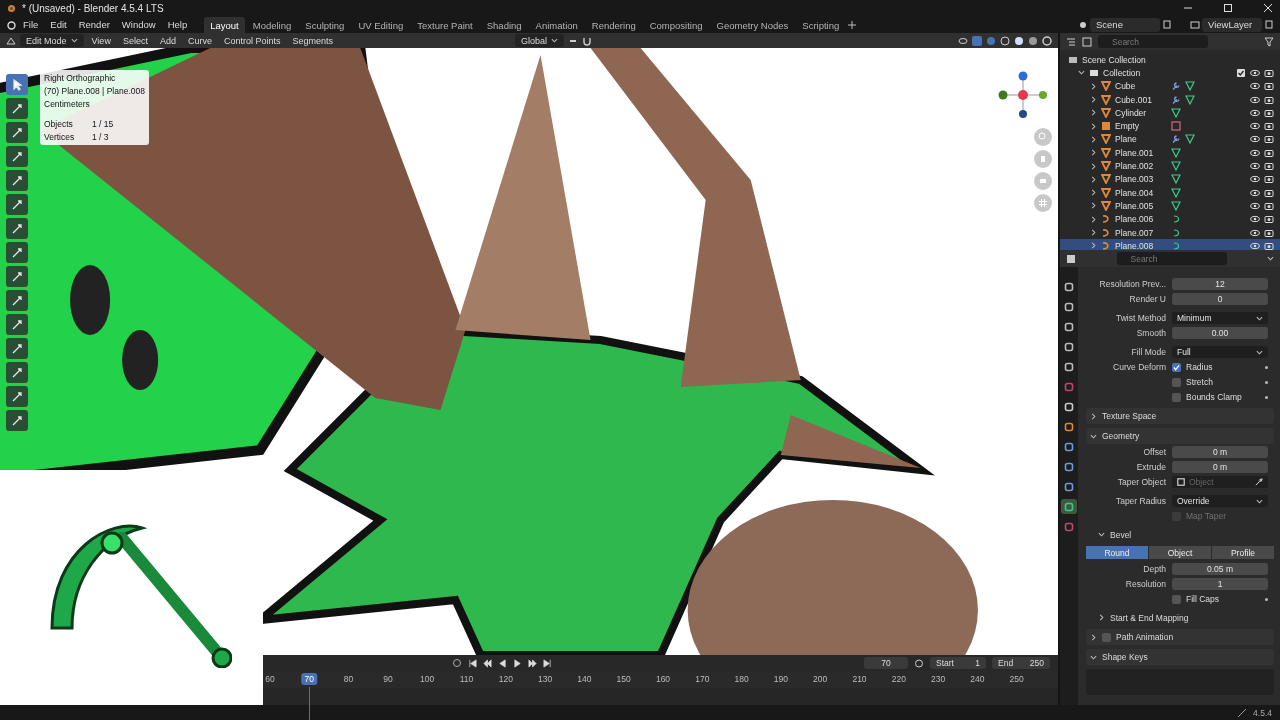  Describe the element at coordinates (167, 40) in the screenshot. I see `menu-item: Add` at that location.